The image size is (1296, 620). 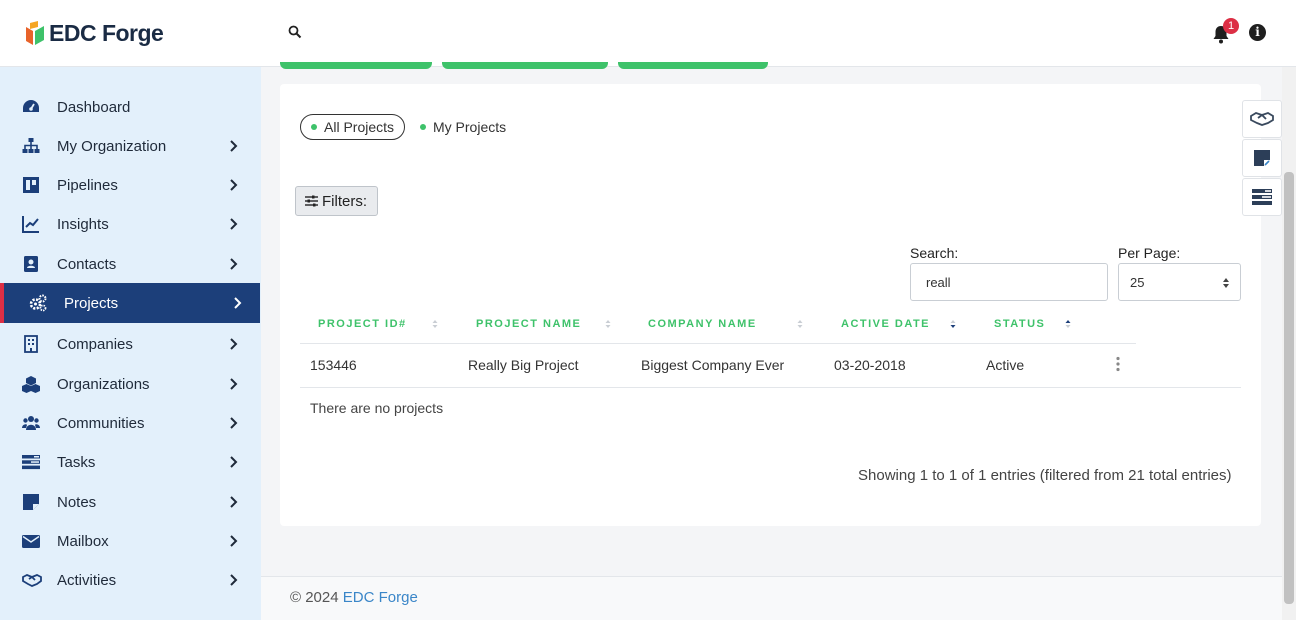 I want to click on table-divider, so click(x=718, y=343).